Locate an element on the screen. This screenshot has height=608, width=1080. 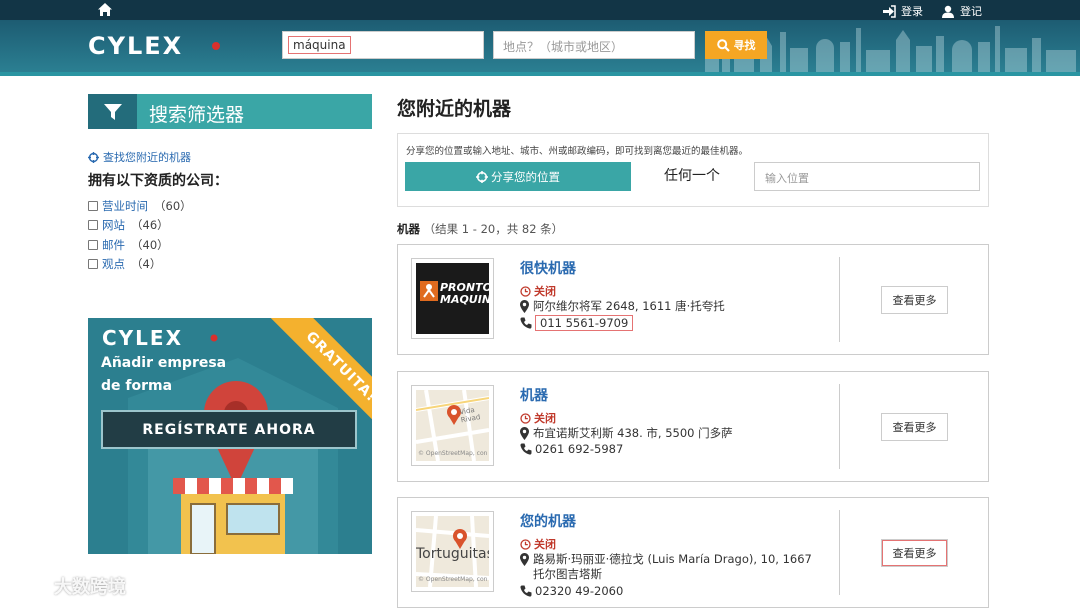
results-range: （结果 1 - 20，共 82 条） is located at coordinates (493, 229).